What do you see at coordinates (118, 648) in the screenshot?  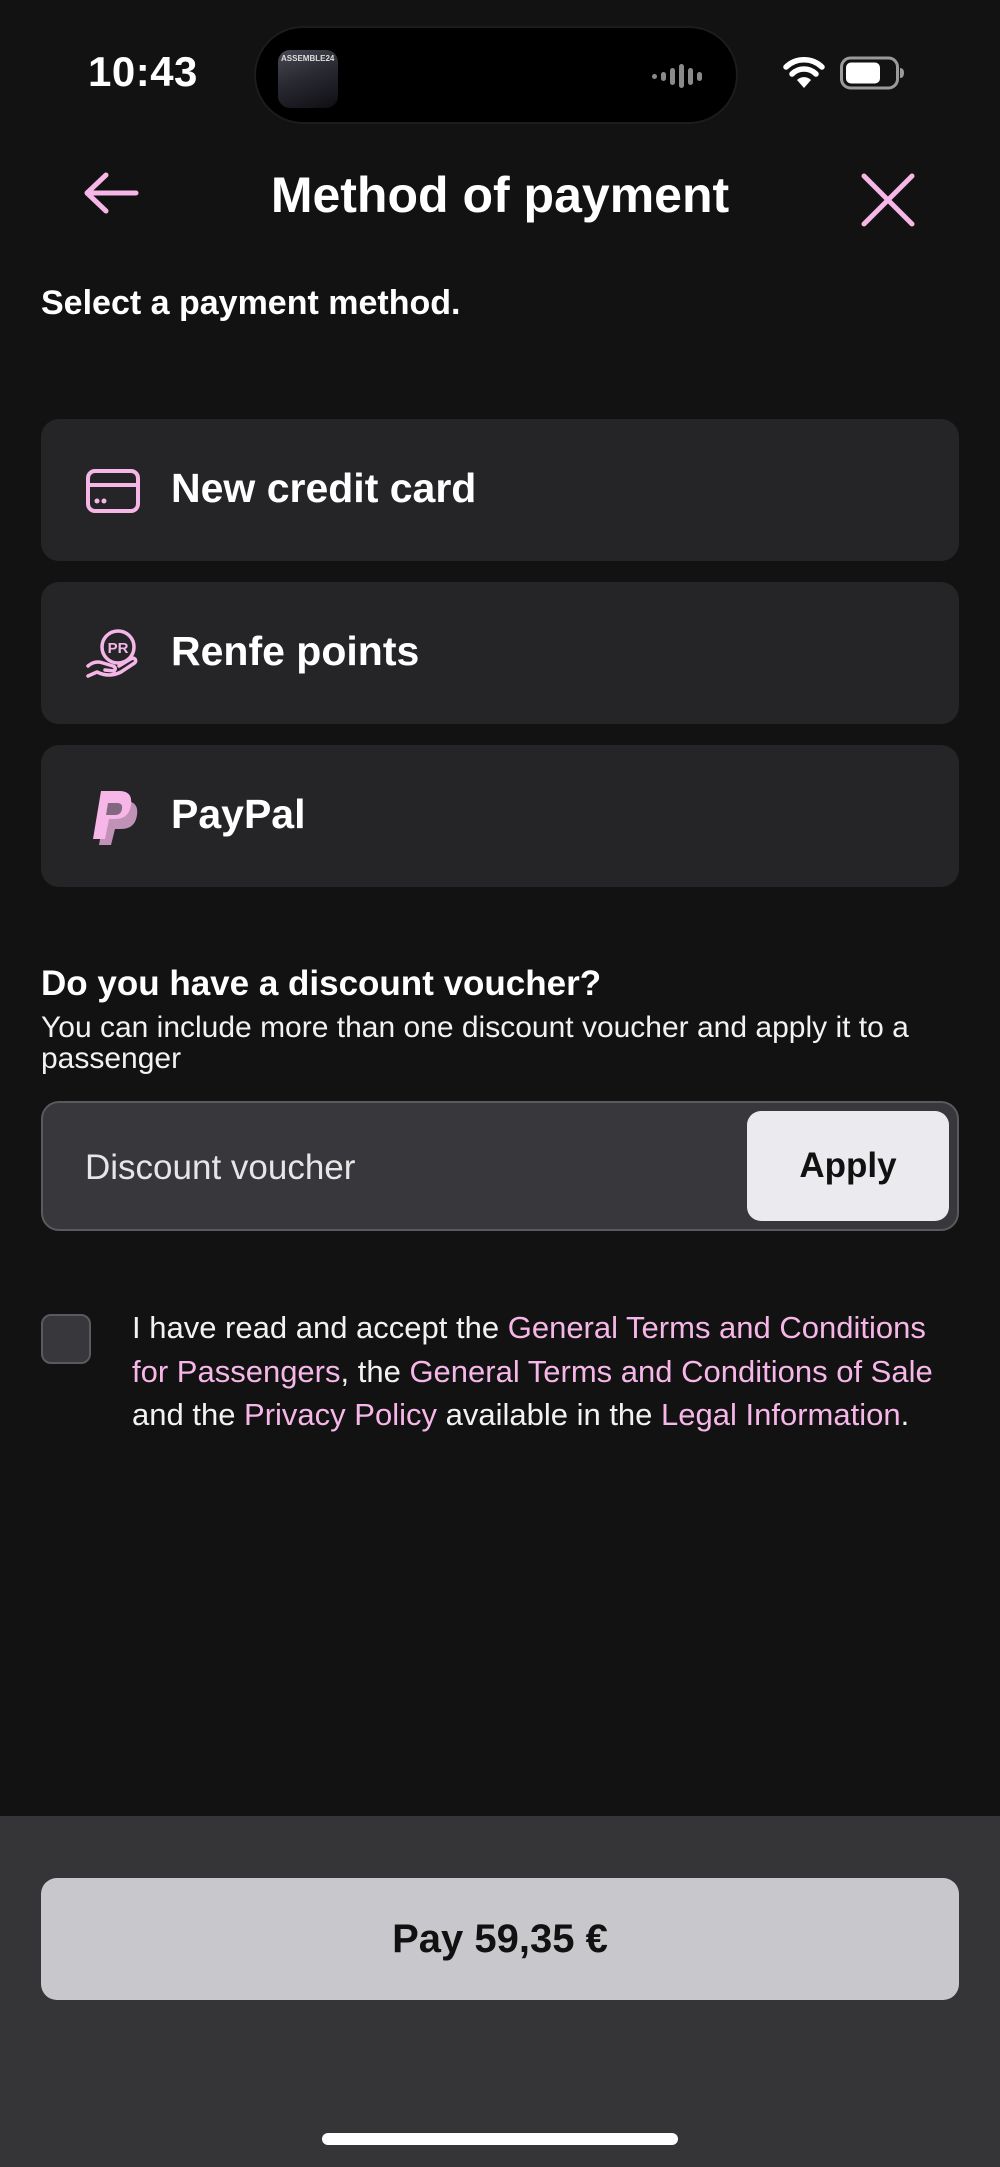 I see `renfe-points-icon-text: PR` at bounding box center [118, 648].